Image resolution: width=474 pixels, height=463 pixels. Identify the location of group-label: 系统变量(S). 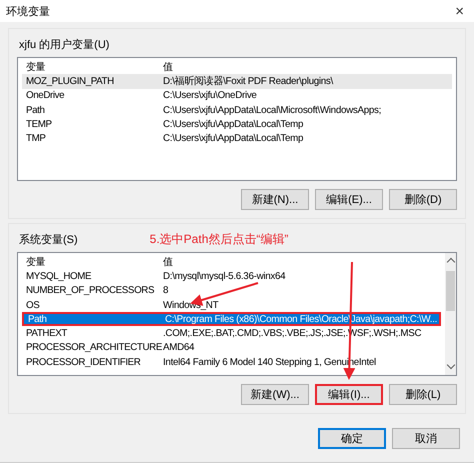
(48, 239).